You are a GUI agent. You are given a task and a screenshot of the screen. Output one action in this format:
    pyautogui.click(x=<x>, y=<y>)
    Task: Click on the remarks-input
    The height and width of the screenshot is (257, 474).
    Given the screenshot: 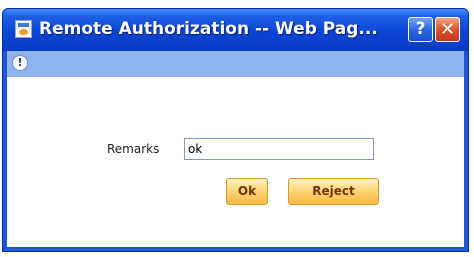 What is the action you would take?
    pyautogui.click(x=279, y=149)
    